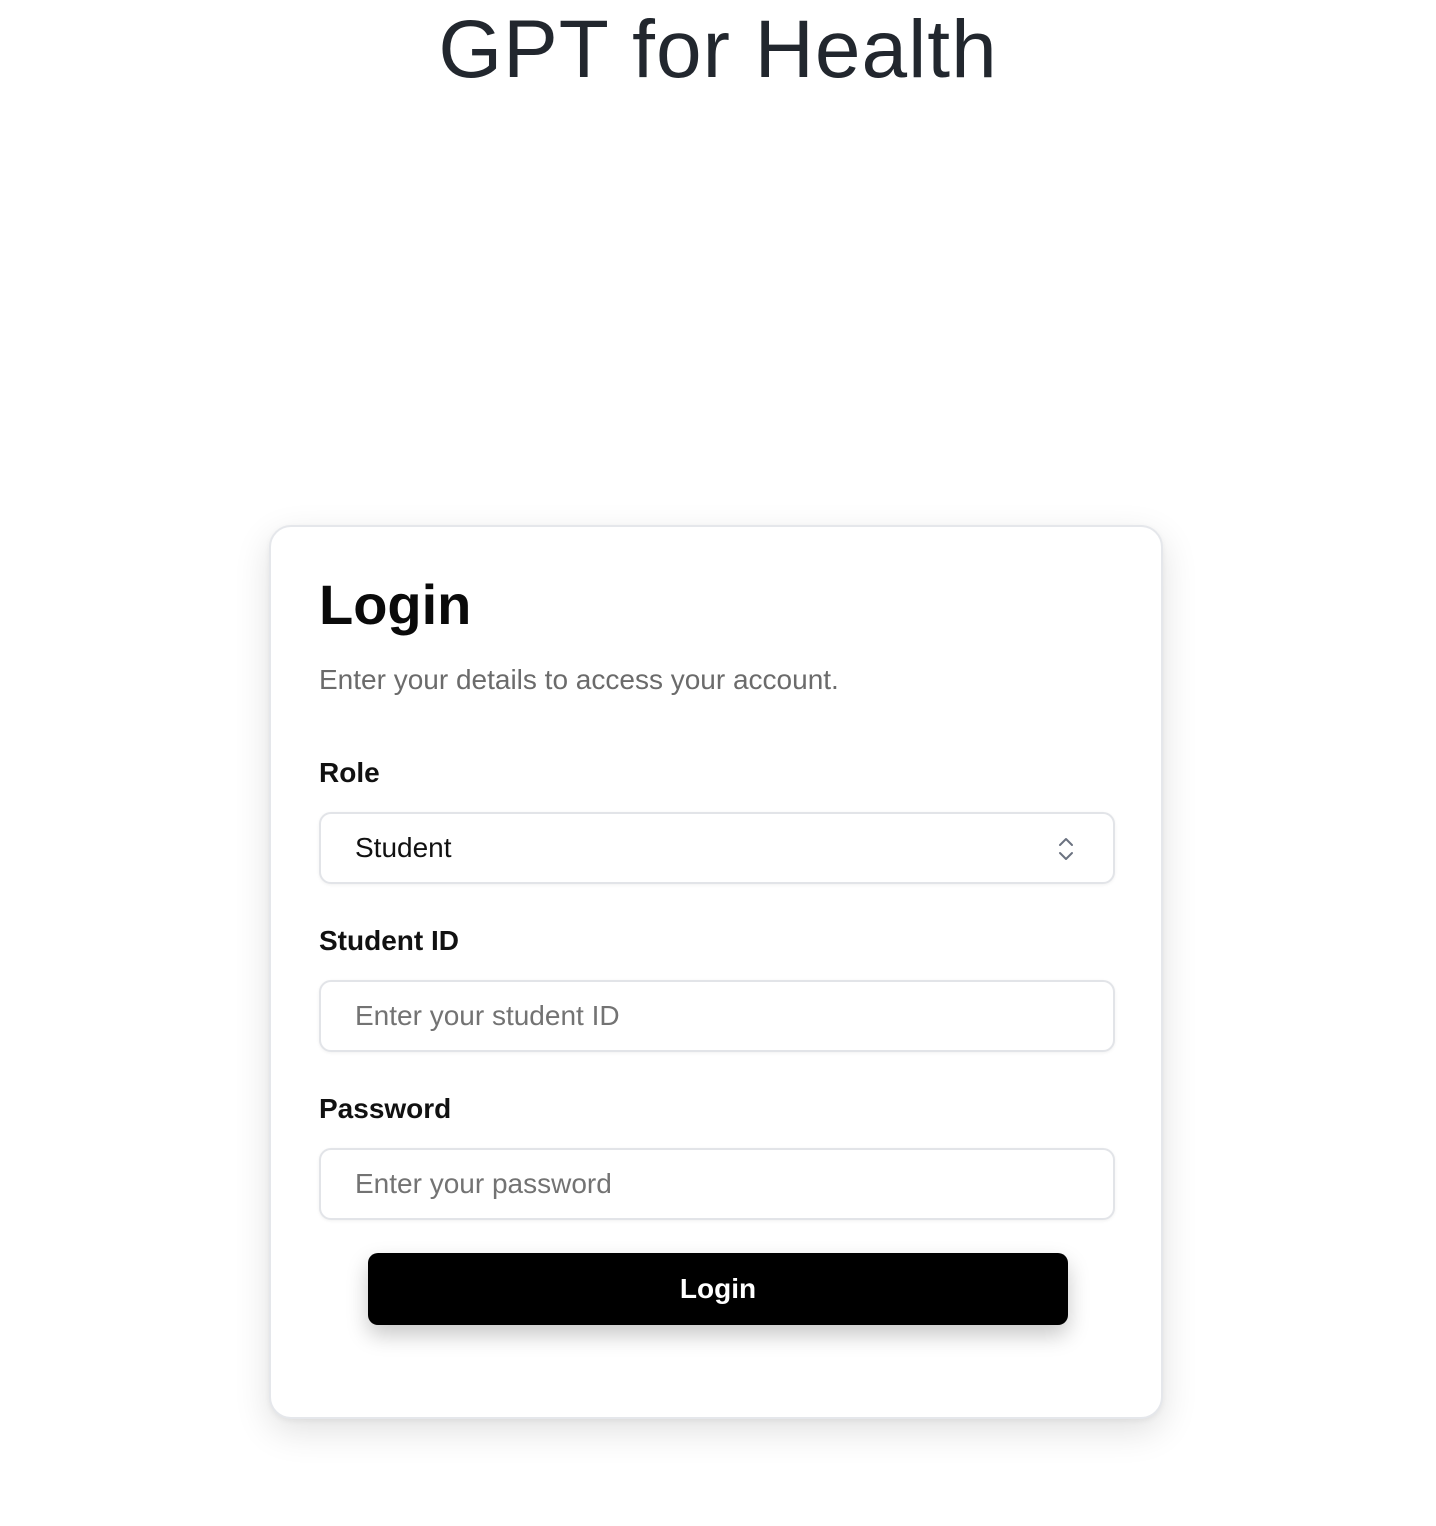 The image size is (1436, 1526). What do you see at coordinates (389, 940) in the screenshot?
I see `student-id-label: Student ID` at bounding box center [389, 940].